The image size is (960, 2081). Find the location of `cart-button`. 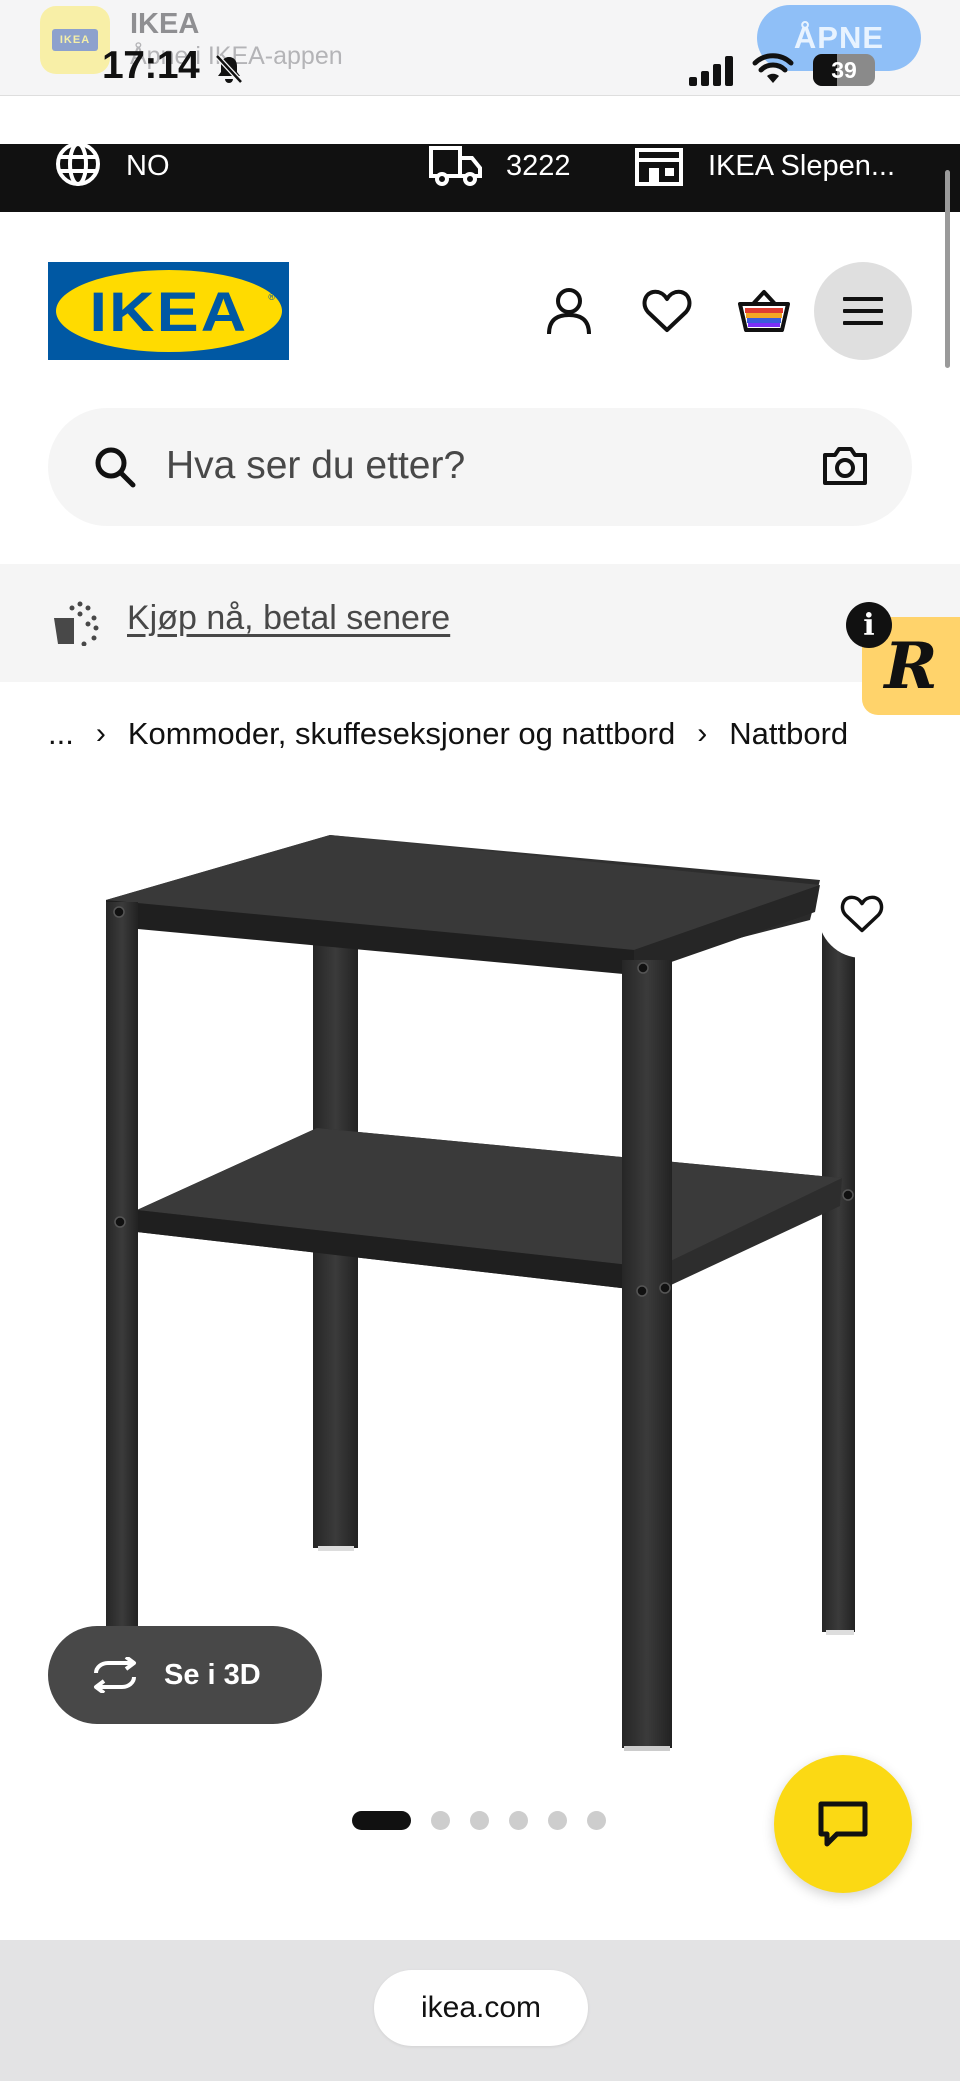

cart-button is located at coordinates (764, 311).